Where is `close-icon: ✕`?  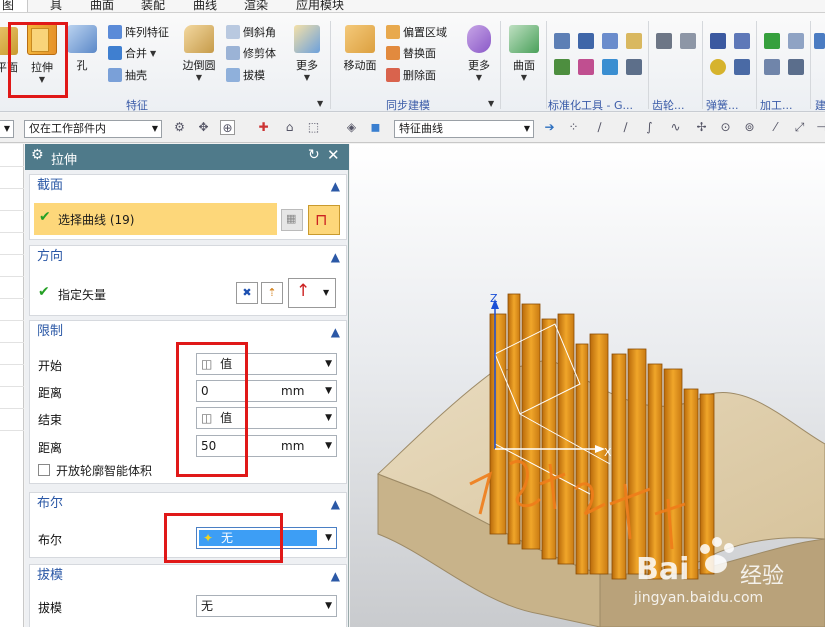
close-icon: ✕ is located at coordinates (333, 155).